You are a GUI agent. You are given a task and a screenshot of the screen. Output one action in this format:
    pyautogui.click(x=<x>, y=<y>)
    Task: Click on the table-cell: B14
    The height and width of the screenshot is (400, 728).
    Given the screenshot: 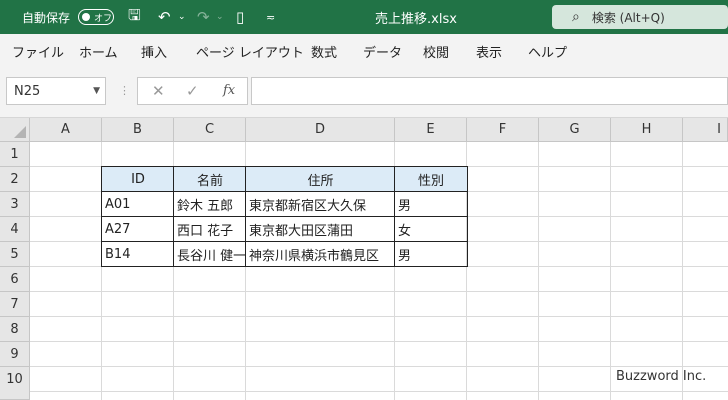 What is the action you would take?
    pyautogui.click(x=138, y=254)
    